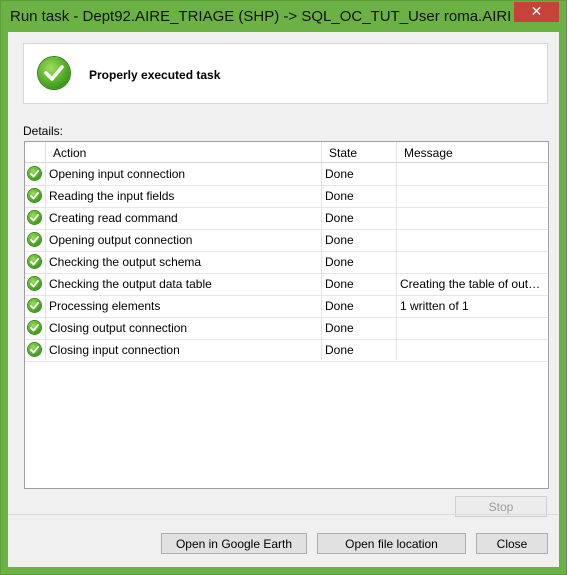  Describe the element at coordinates (121, 240) in the screenshot. I see `cell-action: Opening output connection` at that location.